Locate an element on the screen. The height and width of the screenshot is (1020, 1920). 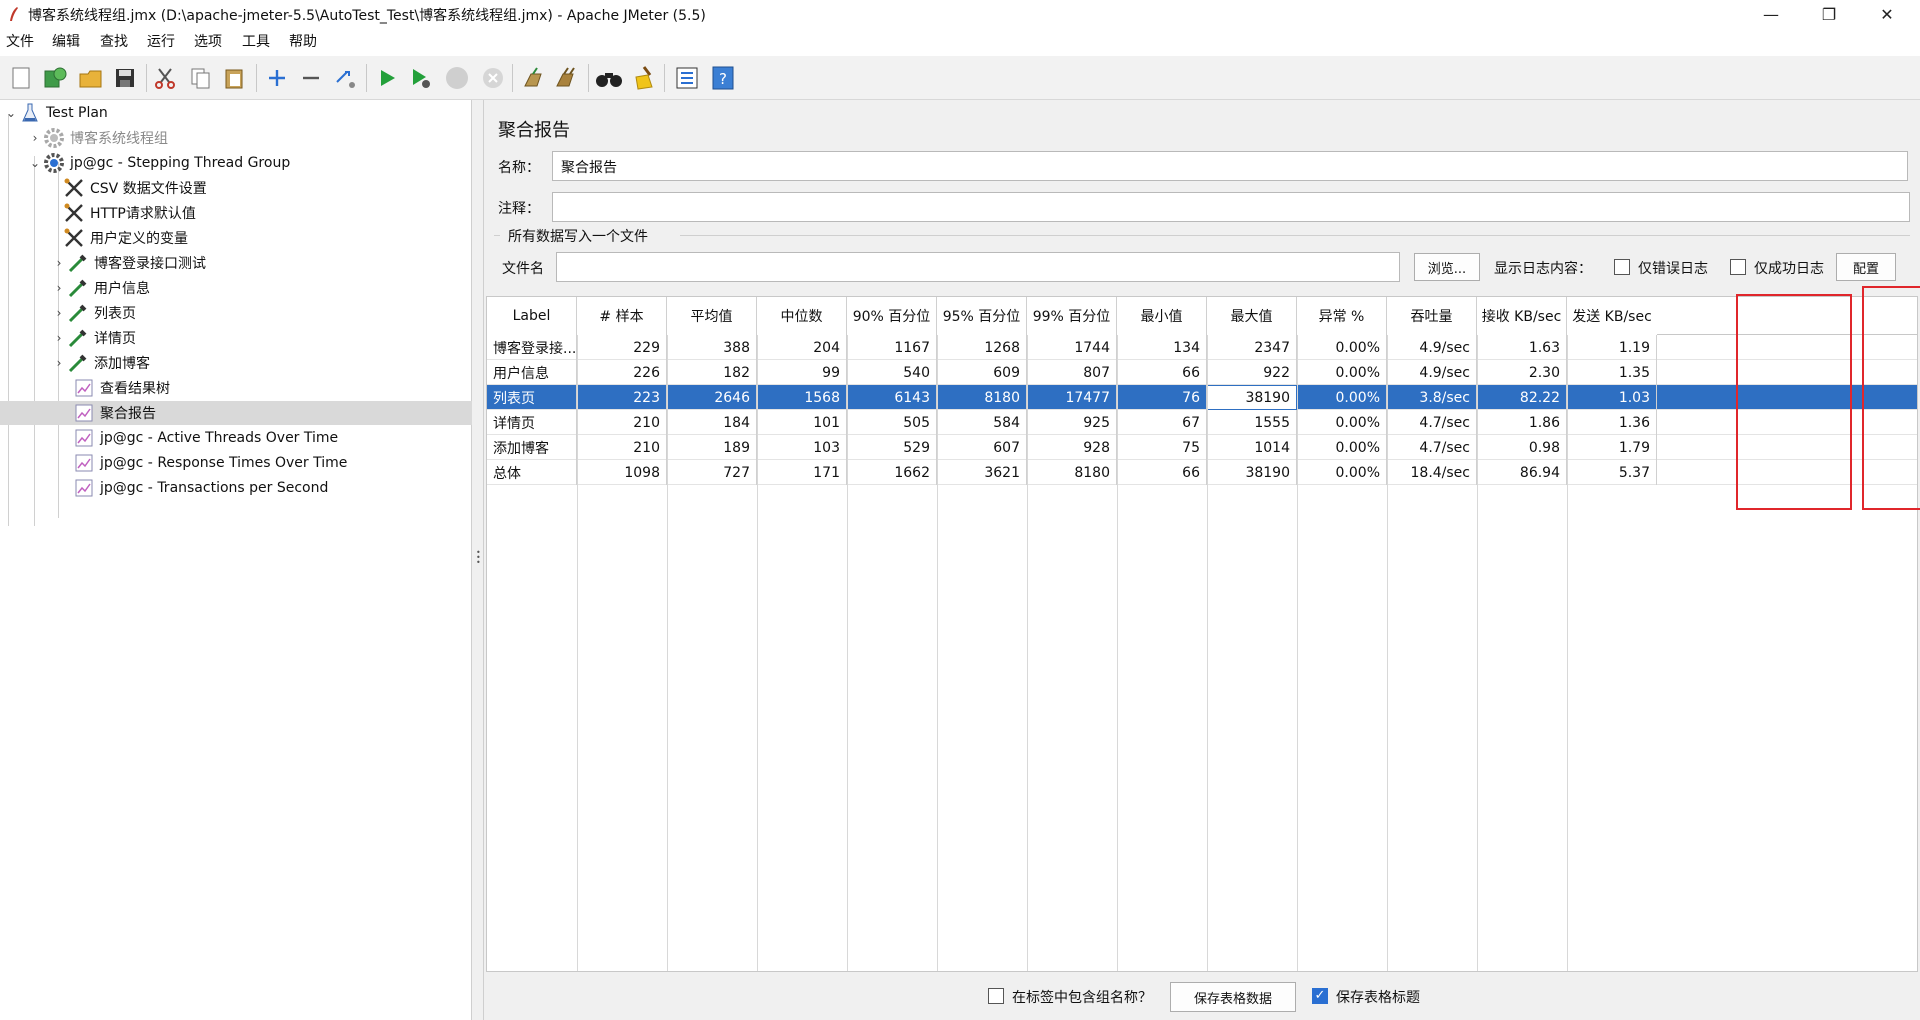
table-cell: 134 is located at coordinates (1162, 347).